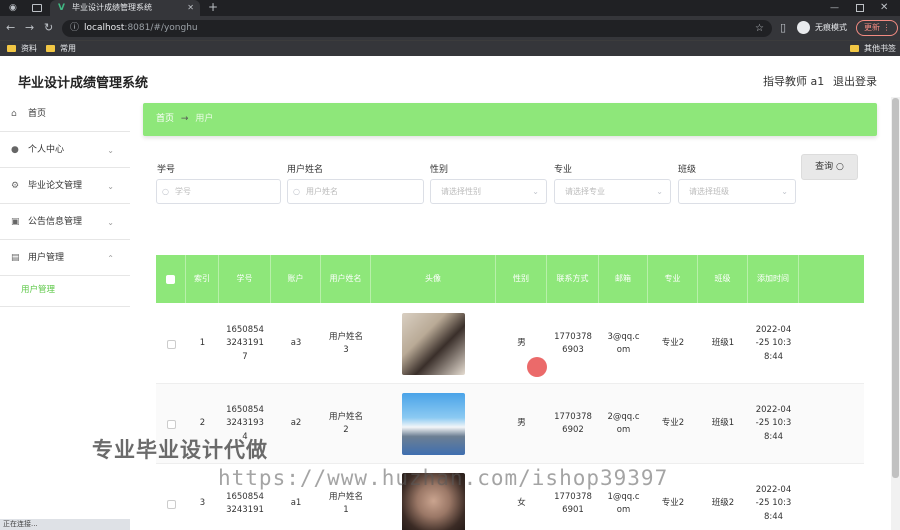  I want to click on avatar-image, so click(433, 424).